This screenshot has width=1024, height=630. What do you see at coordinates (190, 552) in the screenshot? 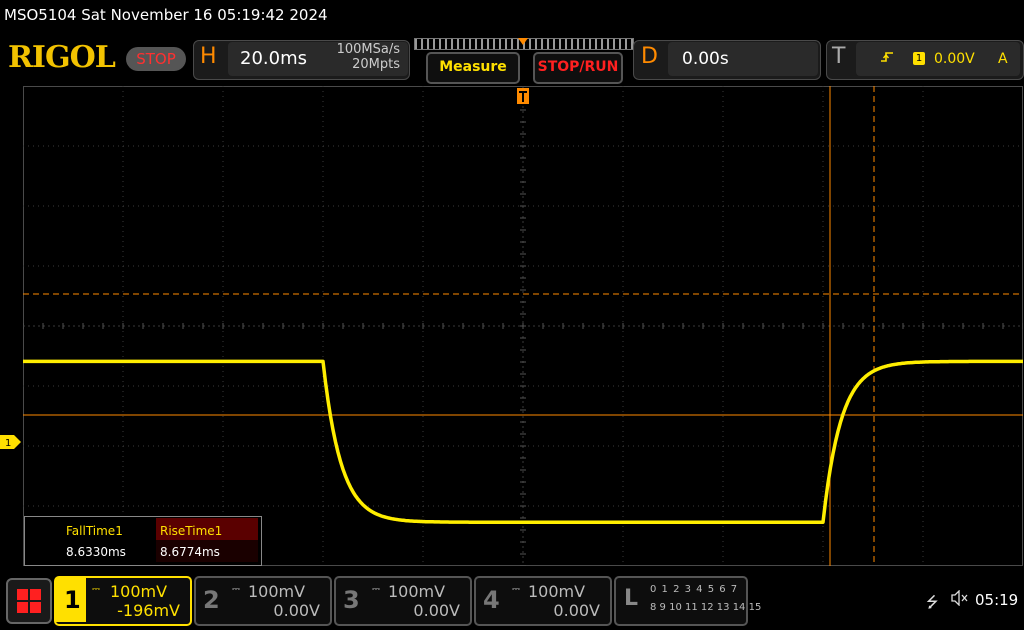
I see `rise-time-value: 8.6774ms` at bounding box center [190, 552].